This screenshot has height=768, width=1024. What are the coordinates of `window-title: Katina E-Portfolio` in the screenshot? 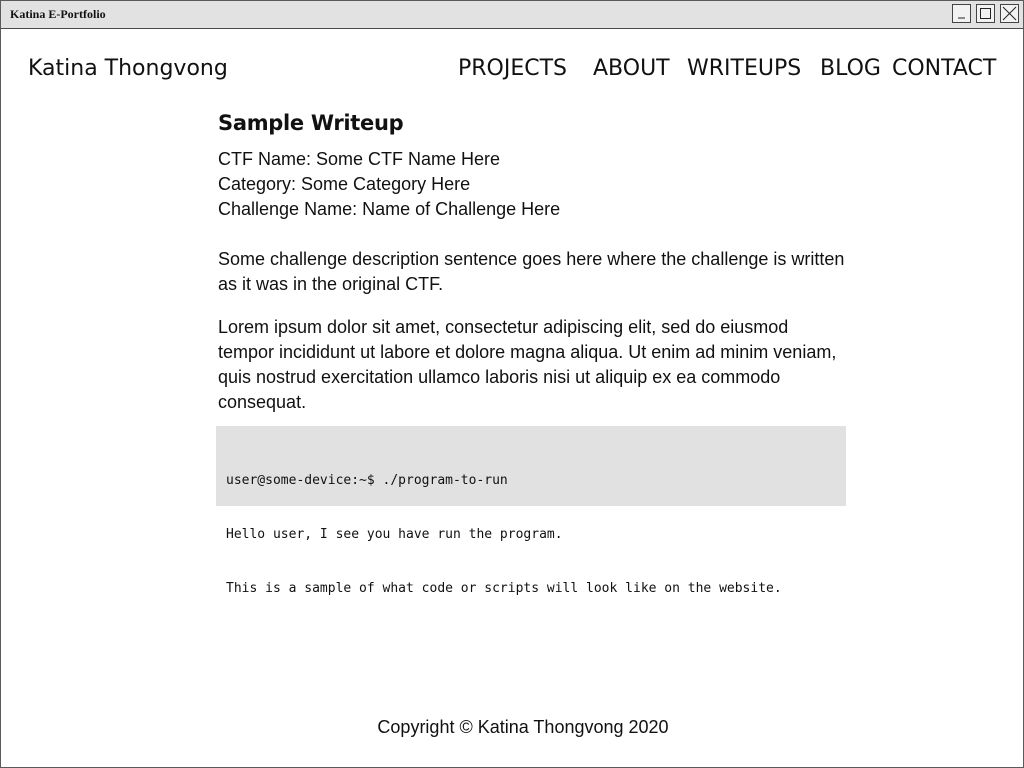 It's located at (58, 14).